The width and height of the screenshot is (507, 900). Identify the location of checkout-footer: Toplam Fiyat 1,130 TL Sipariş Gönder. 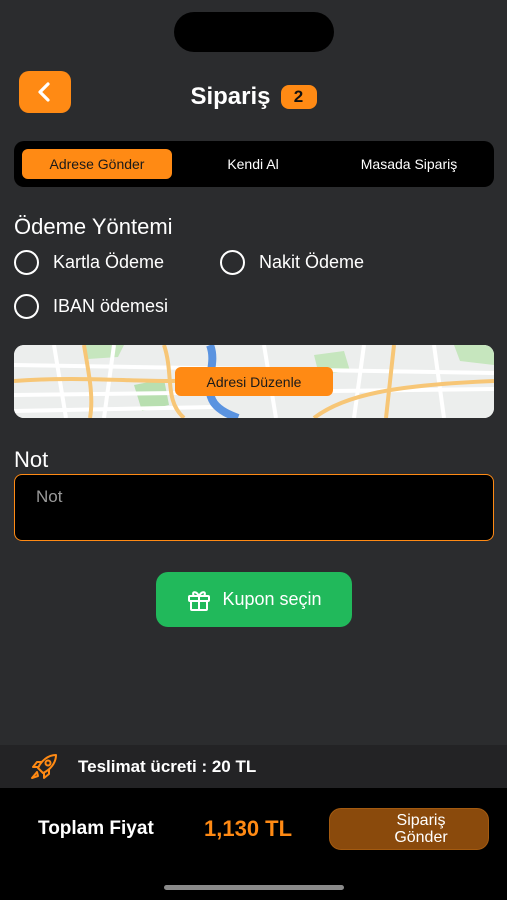
(253, 844).